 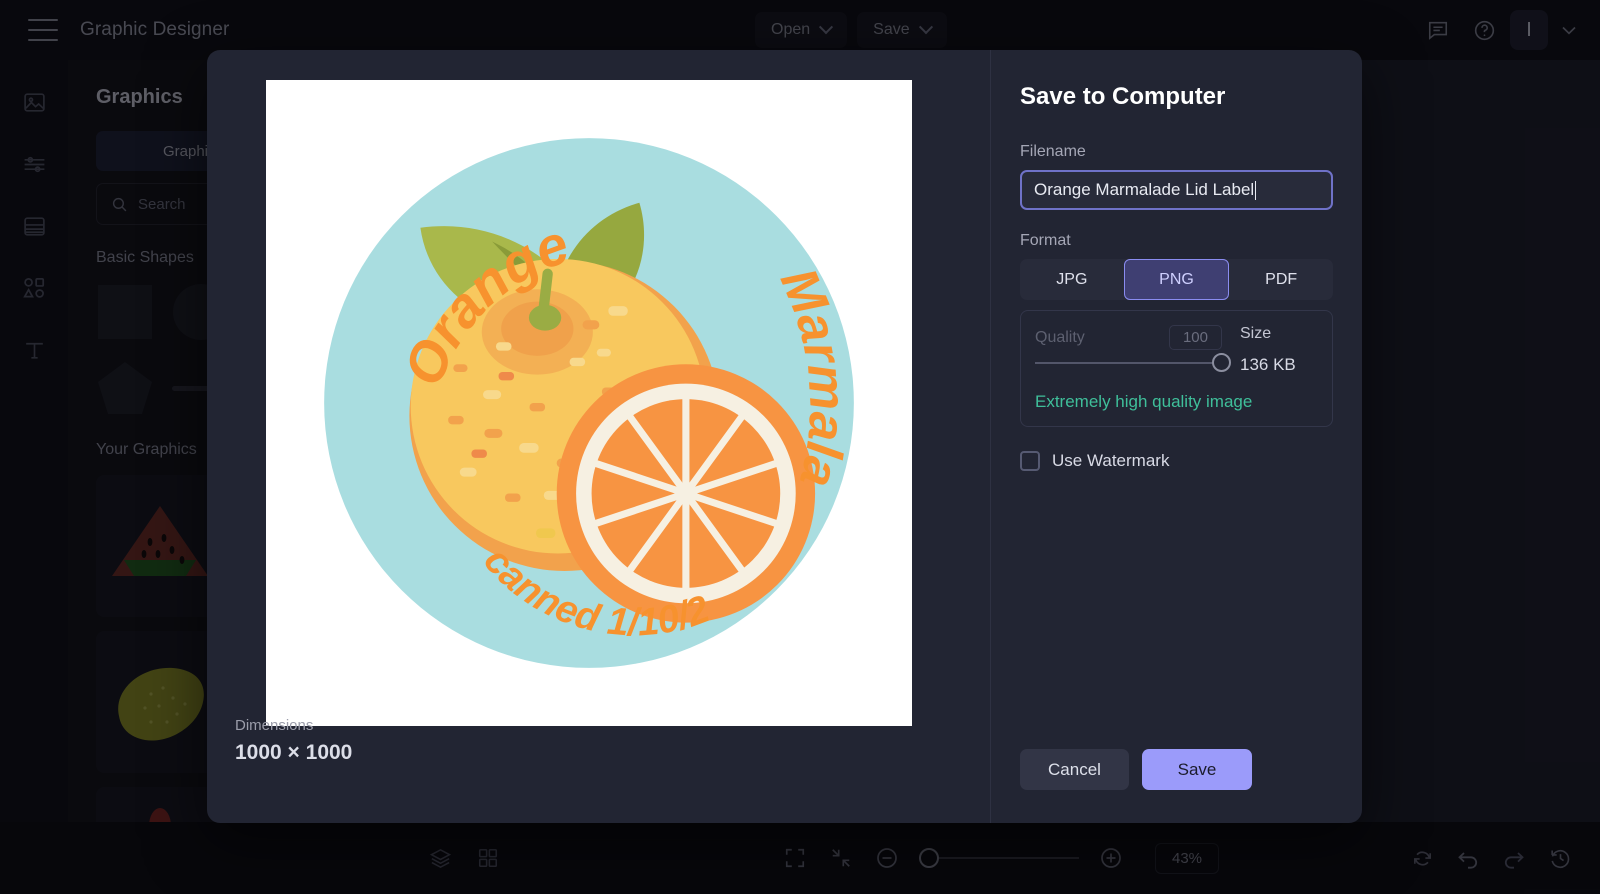 What do you see at coordinates (1268, 364) in the screenshot?
I see `size-value: 136 KB` at bounding box center [1268, 364].